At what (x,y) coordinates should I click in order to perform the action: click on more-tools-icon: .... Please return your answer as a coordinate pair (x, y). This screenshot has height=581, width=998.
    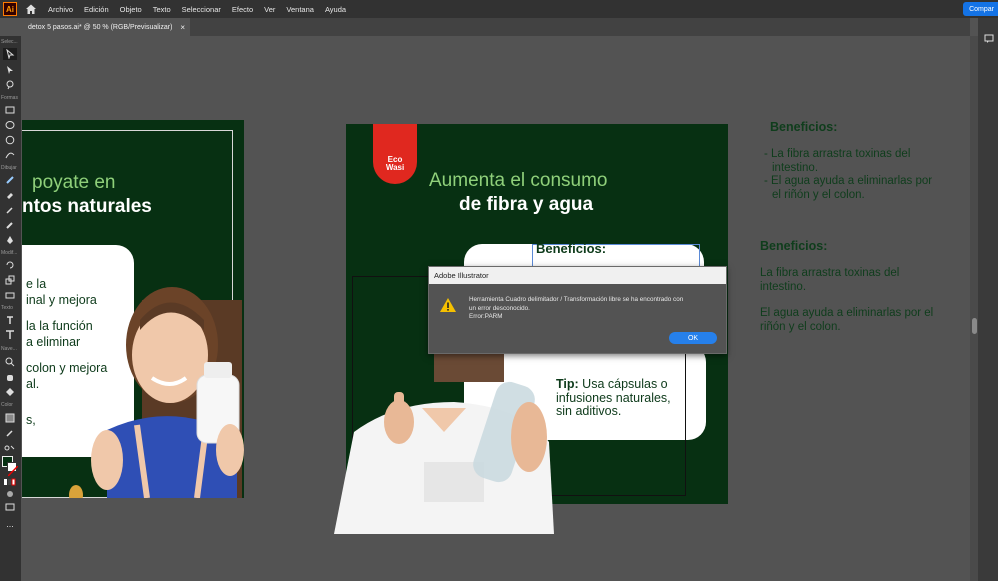
    Looking at the image, I should click on (10, 524).